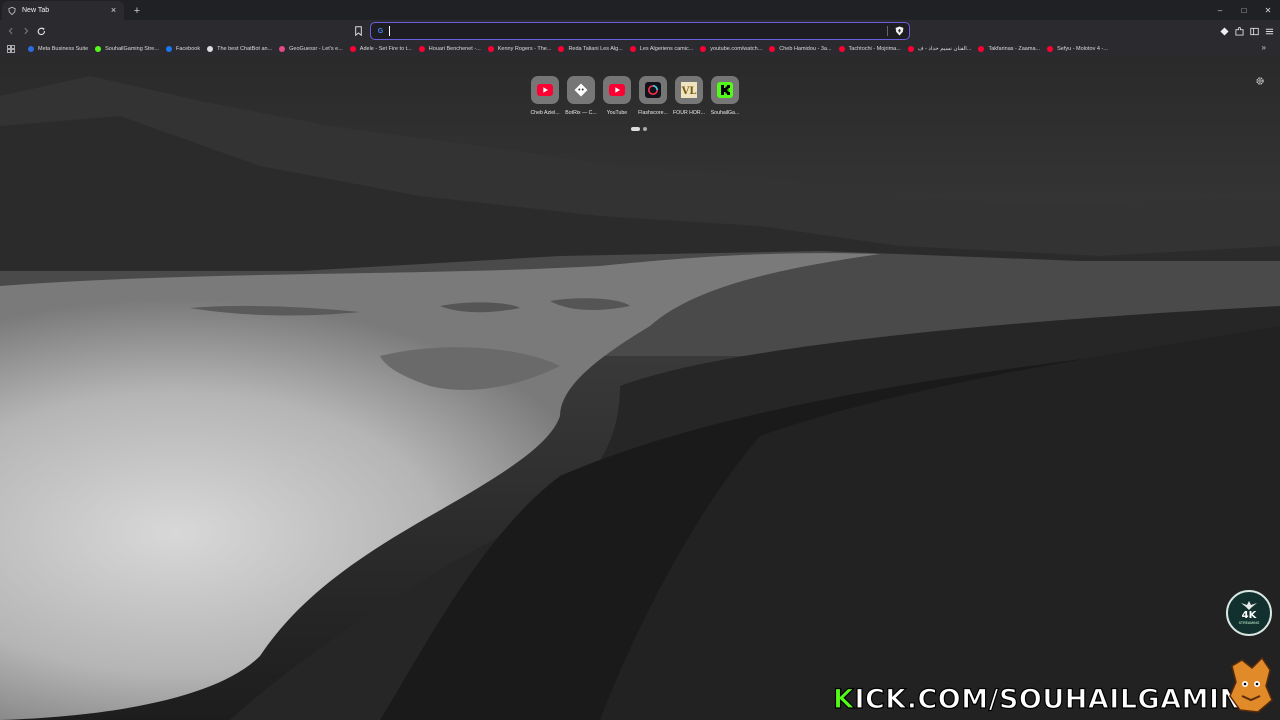  Describe the element at coordinates (653, 90) in the screenshot. I see `flashscore-icon` at that location.